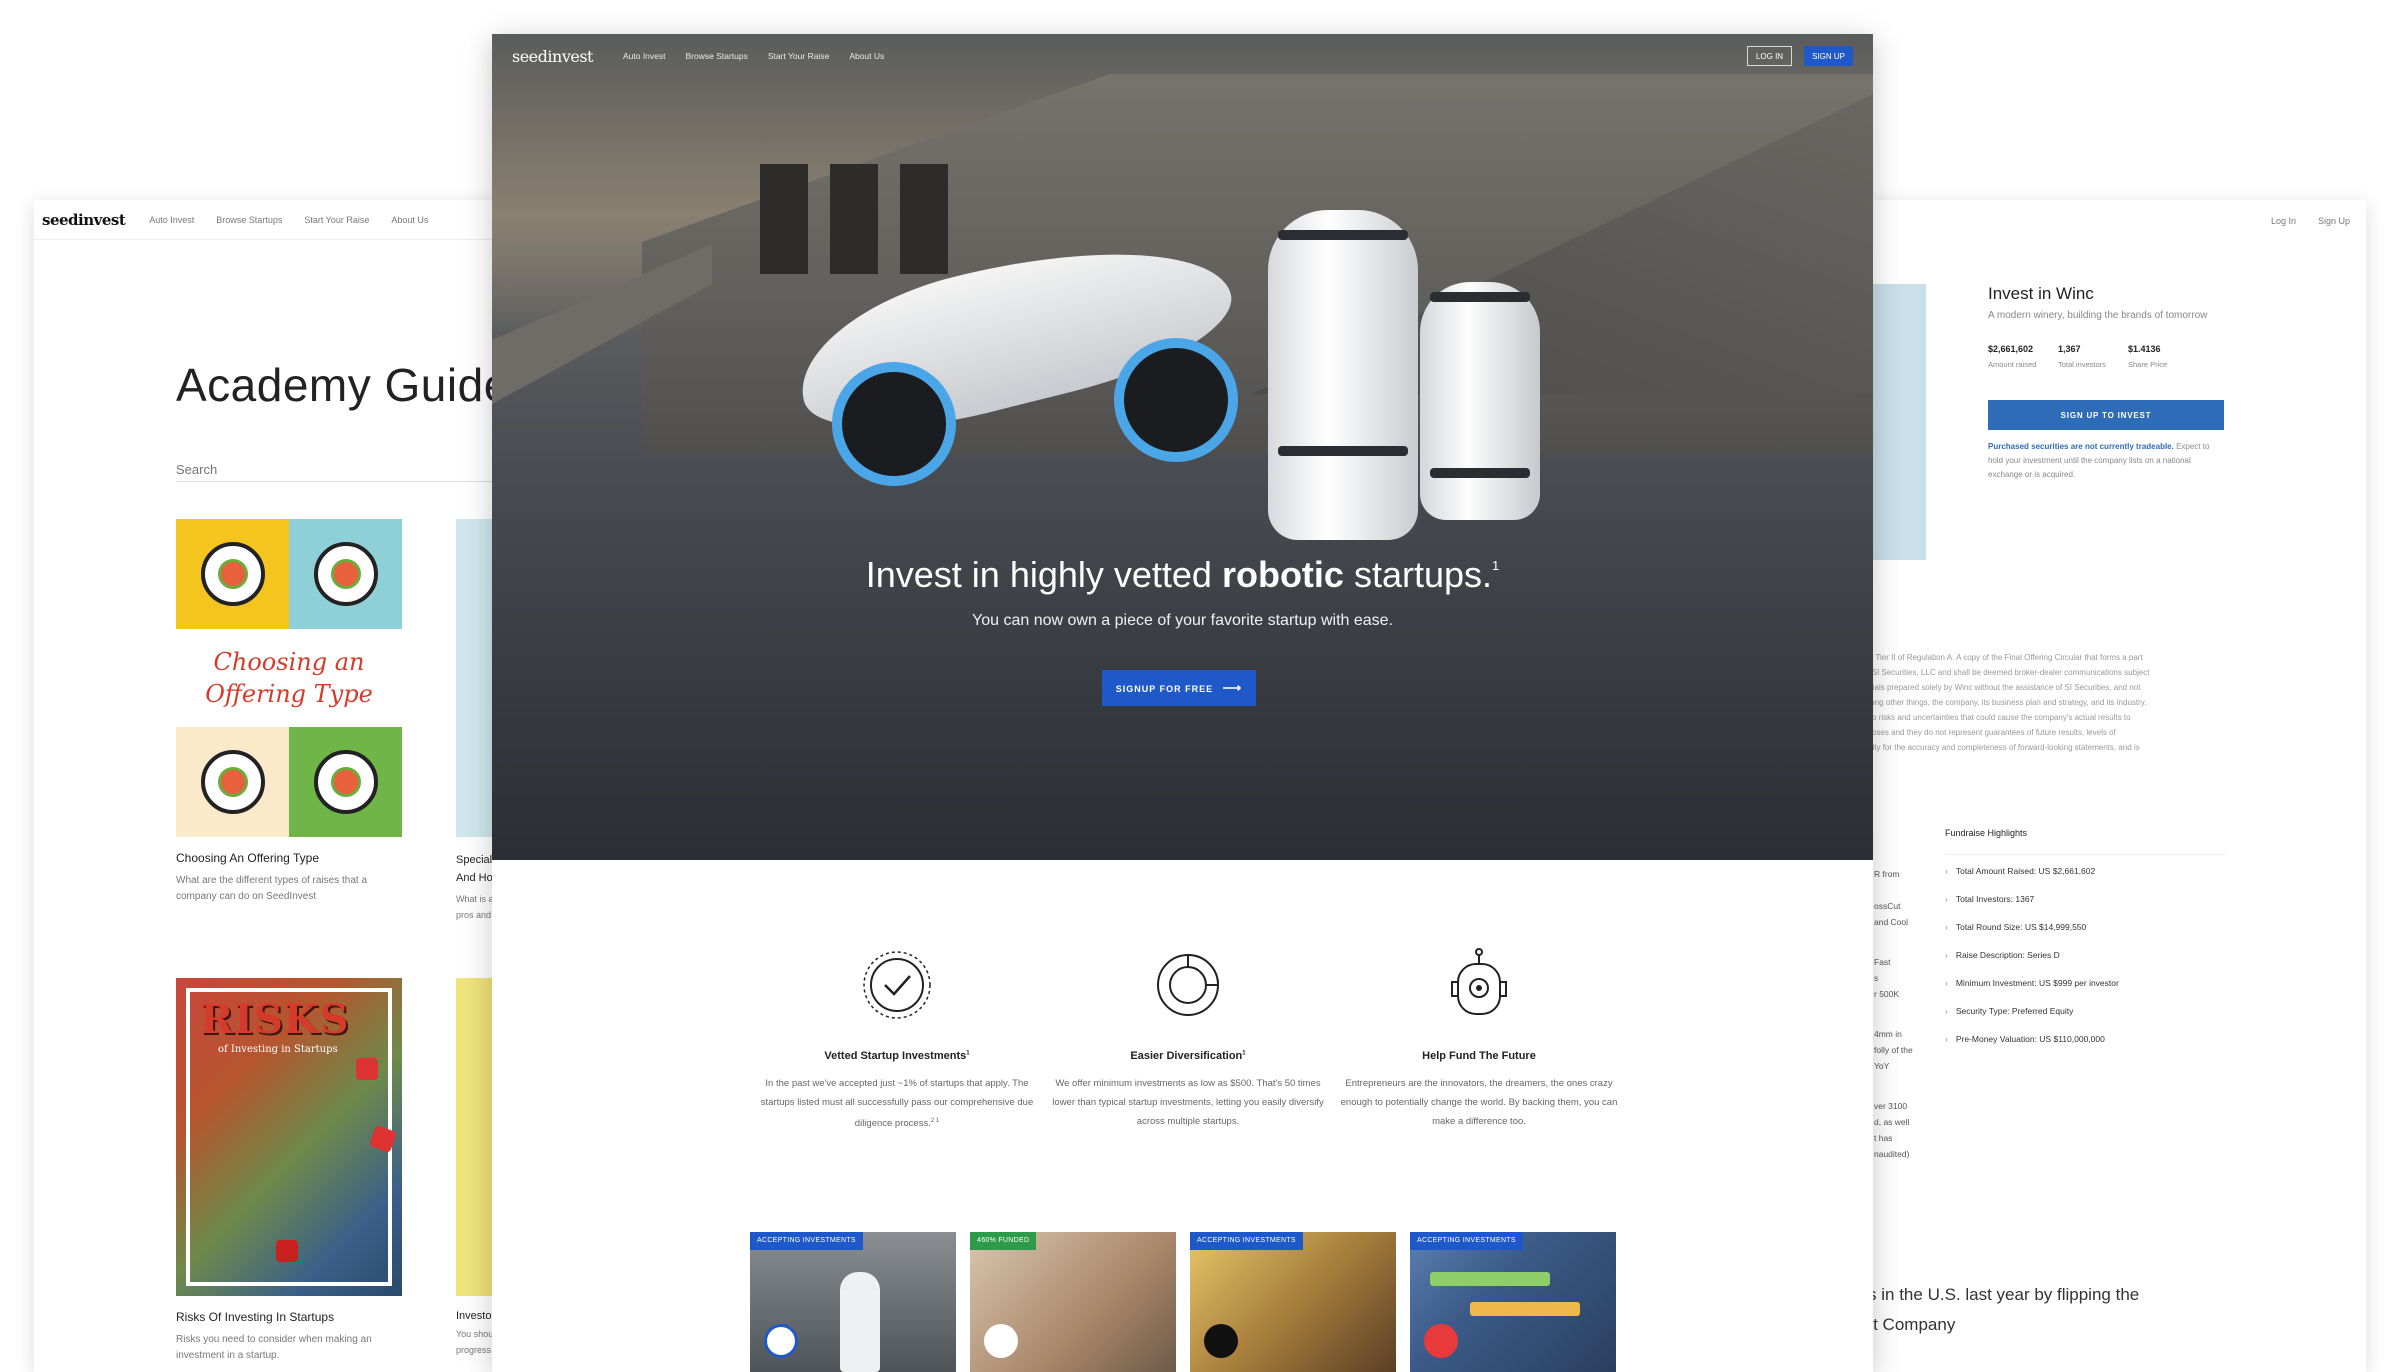 Image resolution: width=2401 pixels, height=1372 pixels. I want to click on peek-title-line: Investo, so click(474, 1316).